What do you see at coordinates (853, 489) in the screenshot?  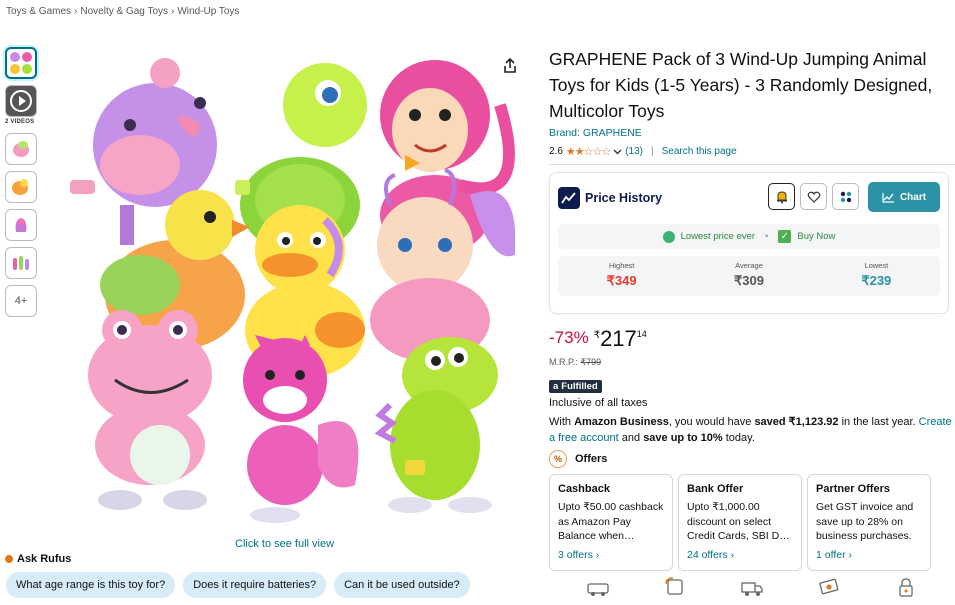 I see `offer-card-title: Partner Offers` at bounding box center [853, 489].